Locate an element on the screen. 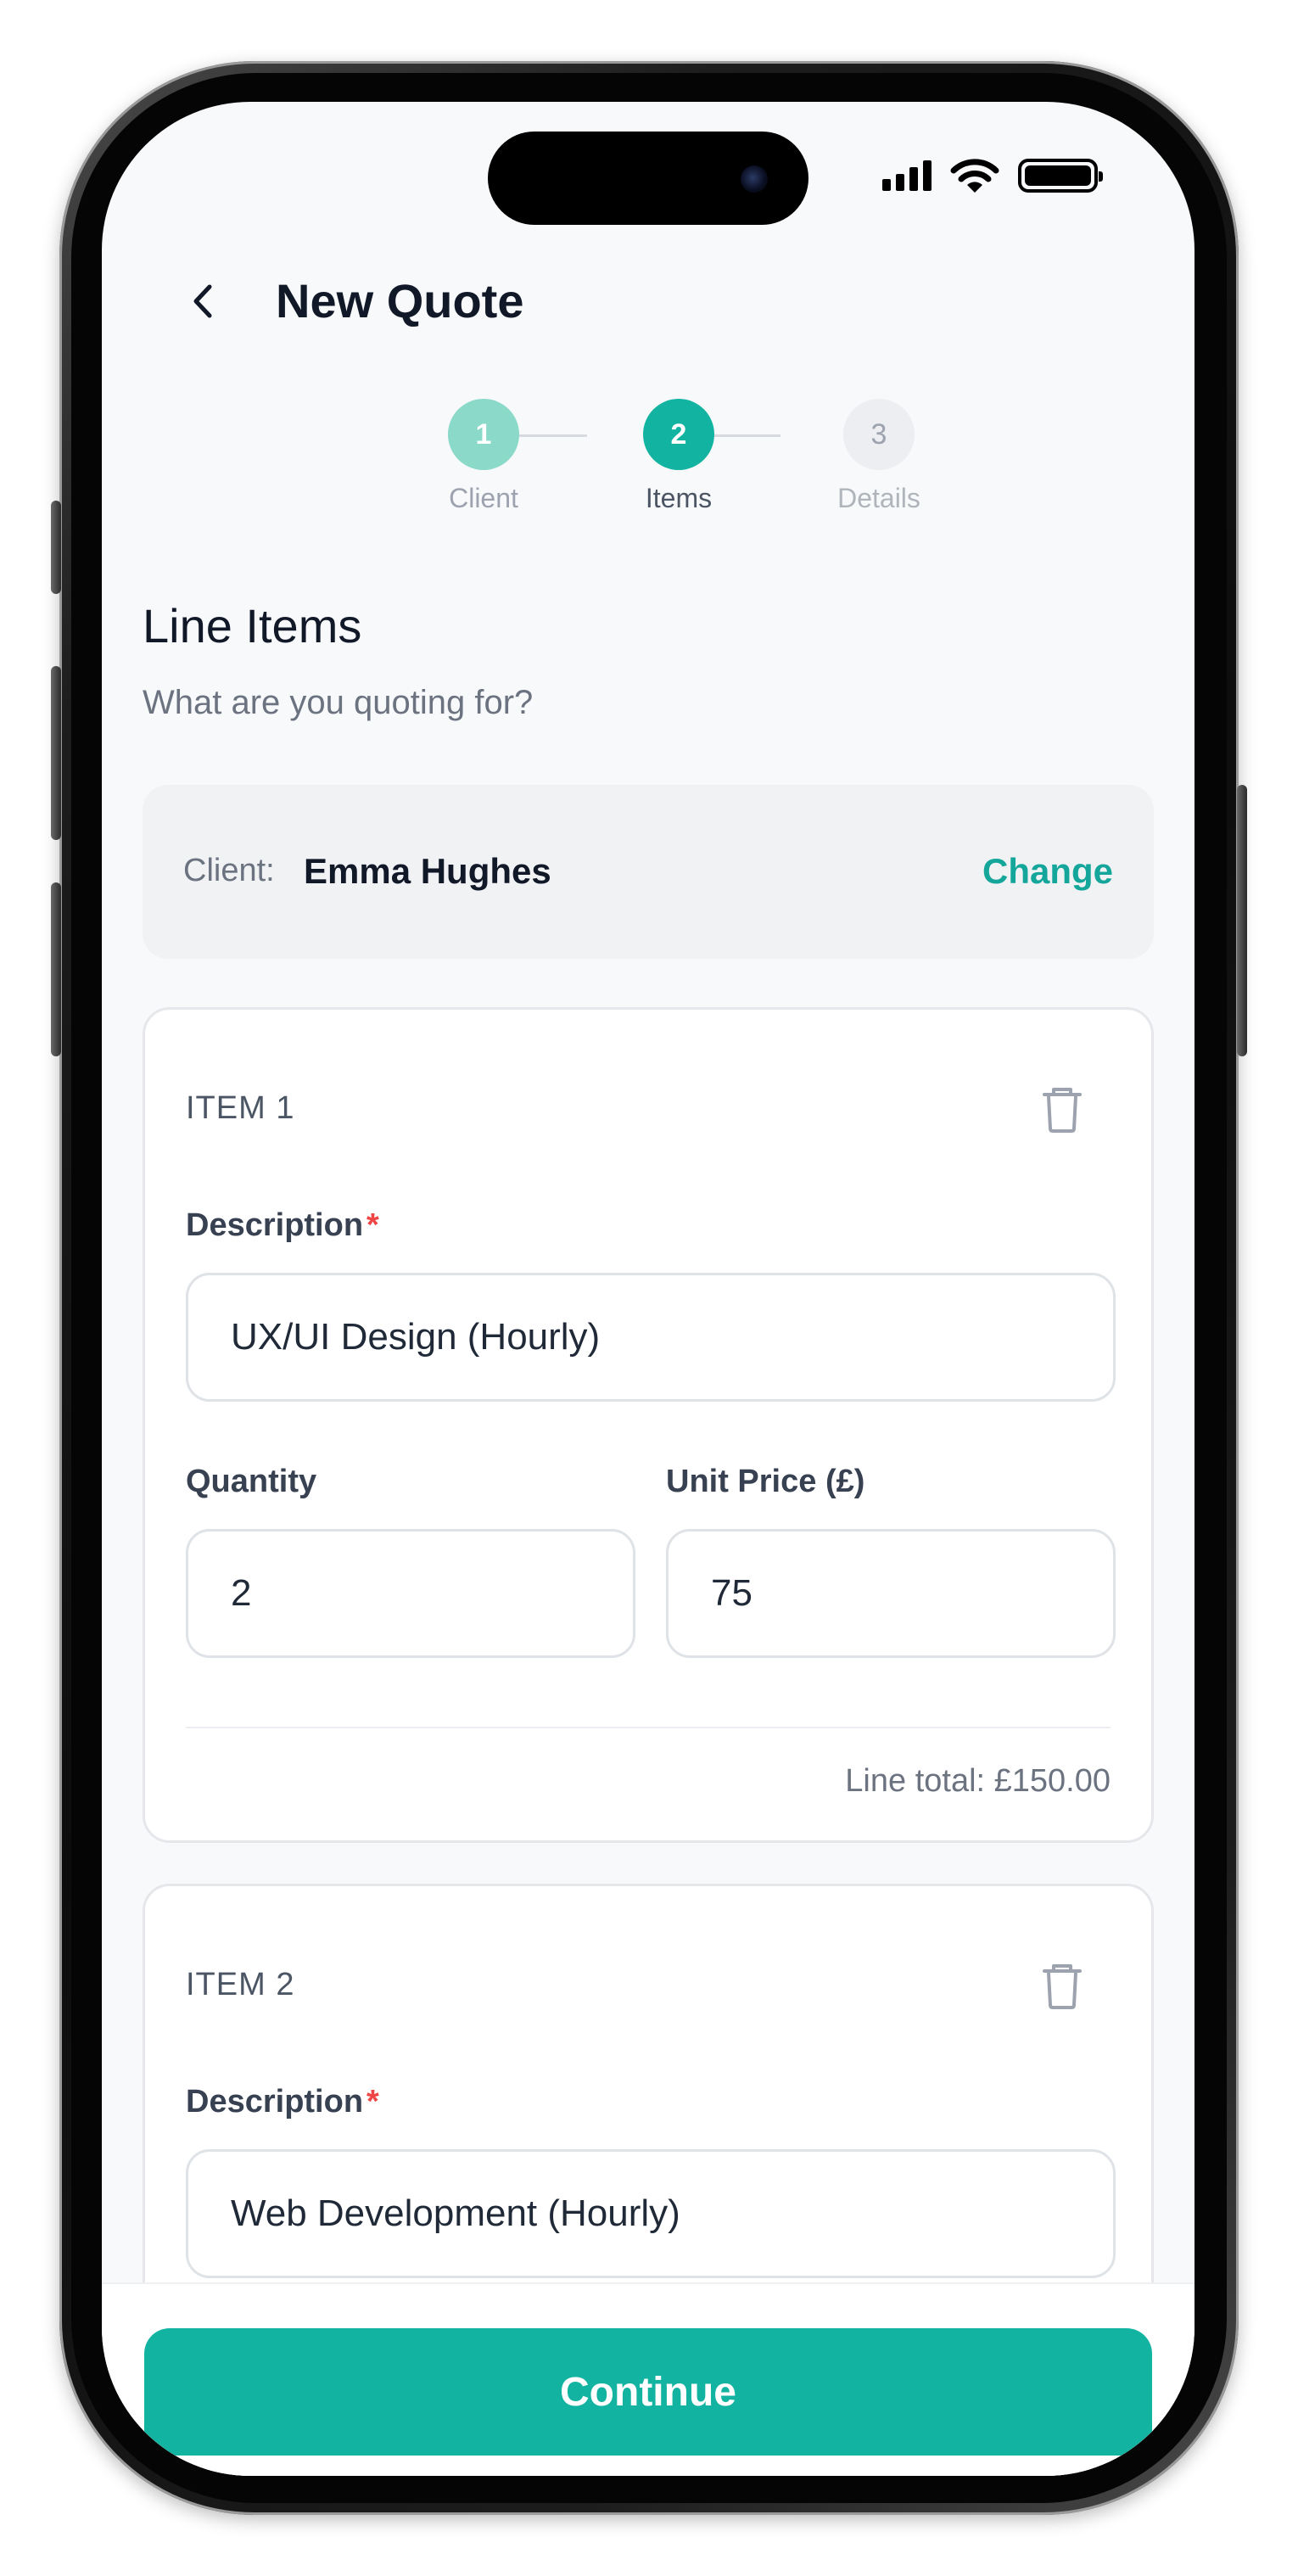 The image size is (1298, 2576). status-bar is located at coordinates (992, 175).